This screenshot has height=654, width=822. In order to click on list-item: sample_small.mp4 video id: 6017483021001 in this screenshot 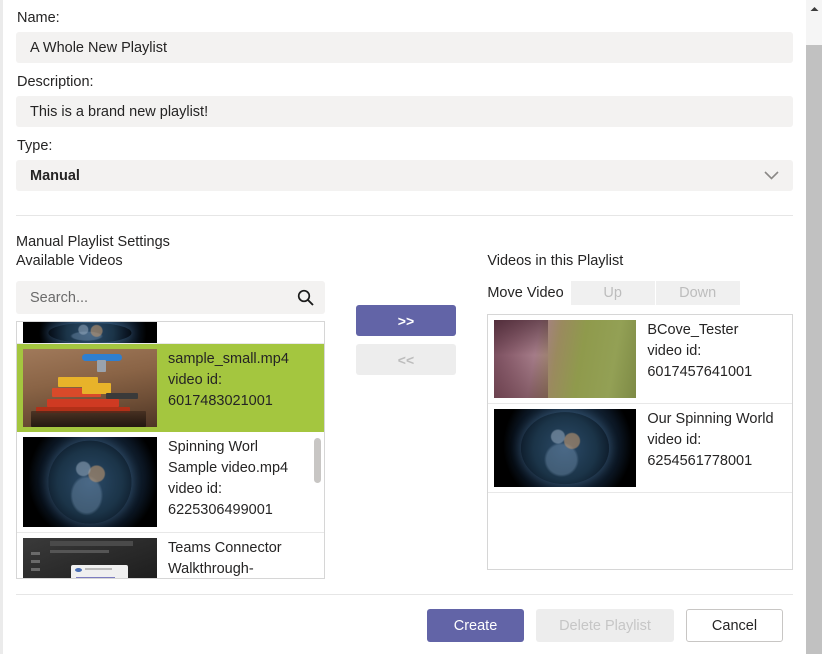, I will do `click(170, 388)`.